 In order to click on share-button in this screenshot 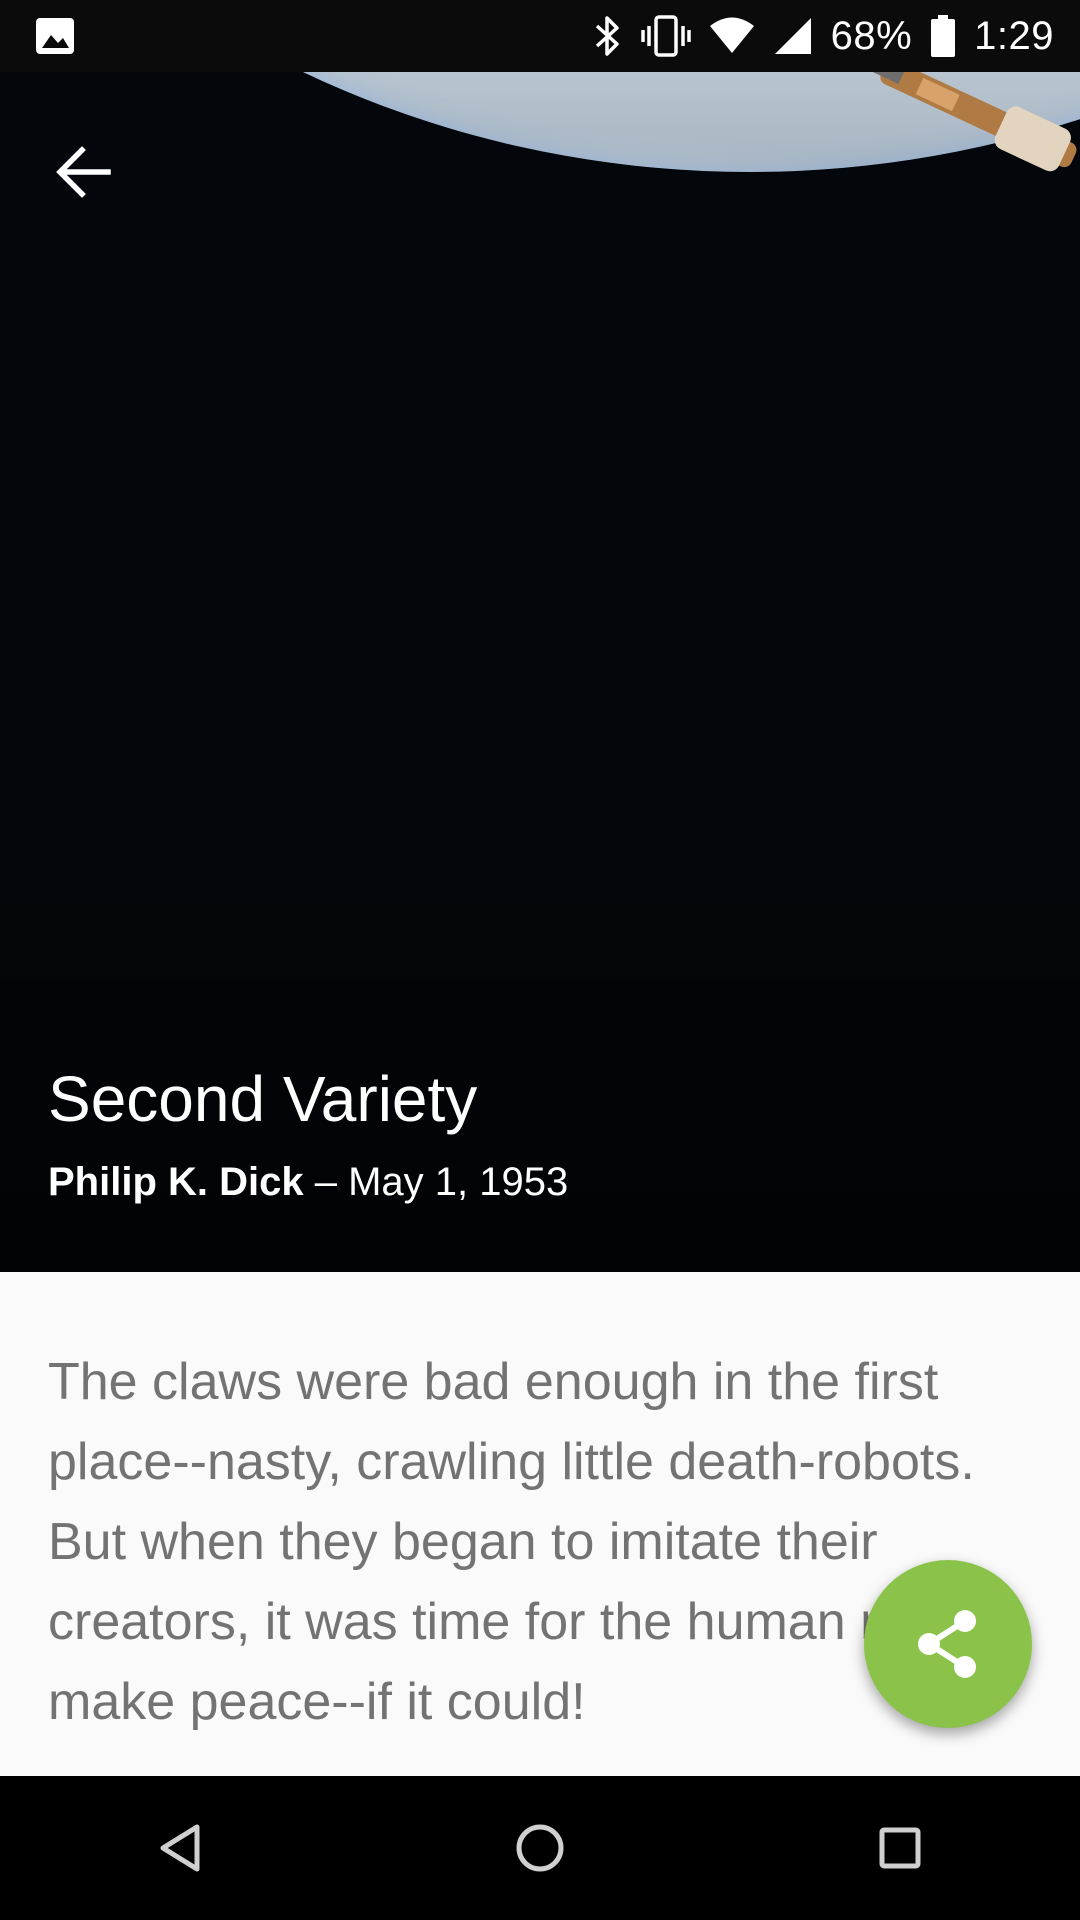, I will do `click(948, 1644)`.